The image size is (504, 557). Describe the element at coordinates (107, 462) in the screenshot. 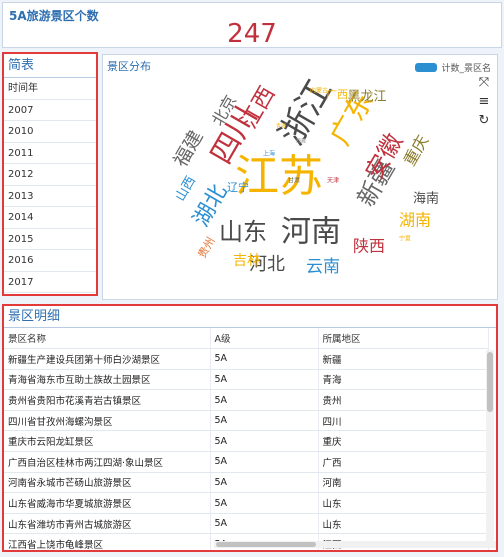

I see `cell-name: 广西自治区桂林市两江四湖·象山景区` at that location.